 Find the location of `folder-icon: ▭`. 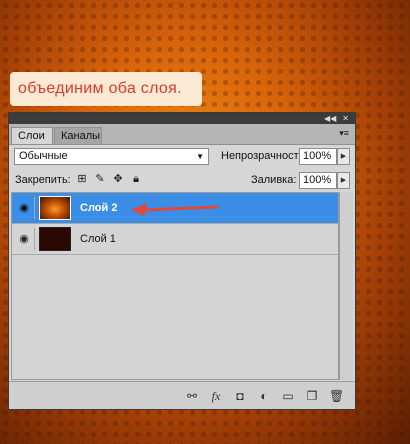

folder-icon: ▭ is located at coordinates (288, 396).